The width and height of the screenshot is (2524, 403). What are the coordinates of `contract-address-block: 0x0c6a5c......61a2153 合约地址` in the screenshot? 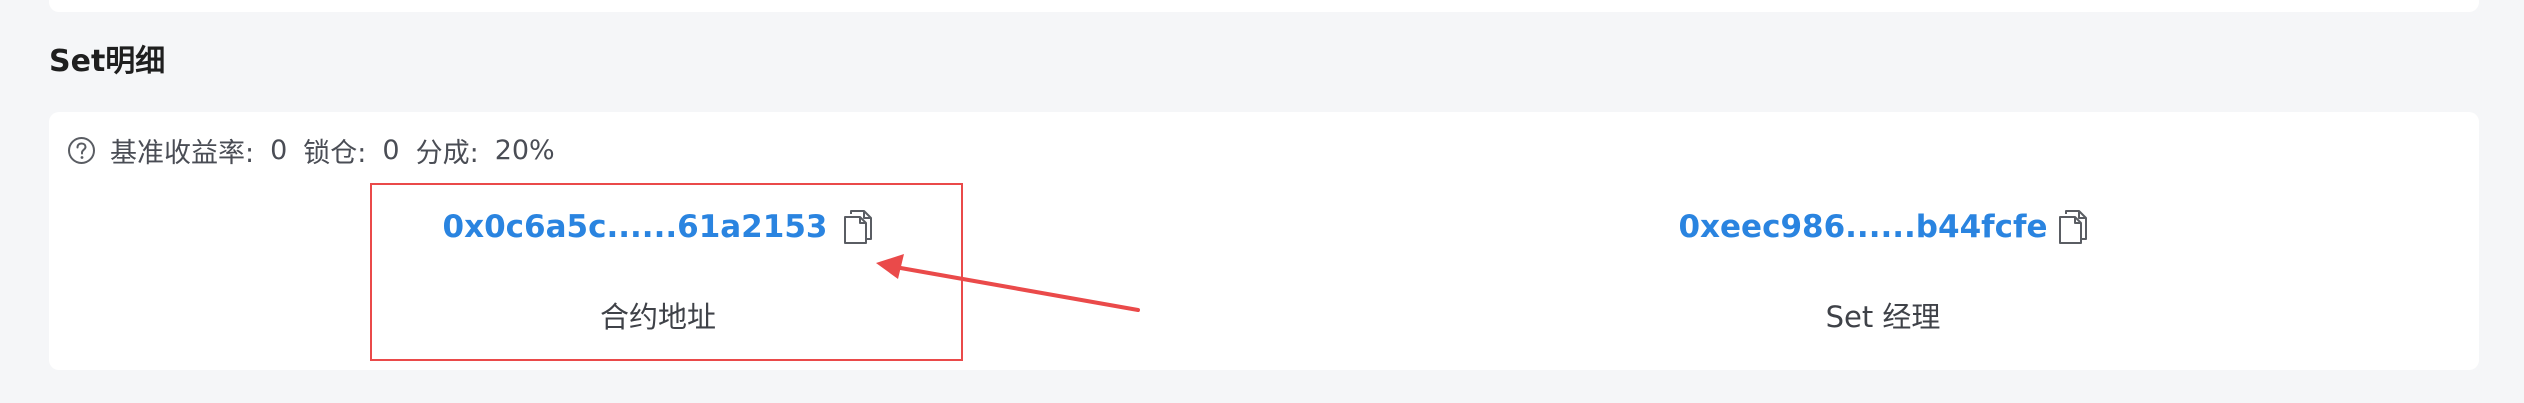 It's located at (658, 264).